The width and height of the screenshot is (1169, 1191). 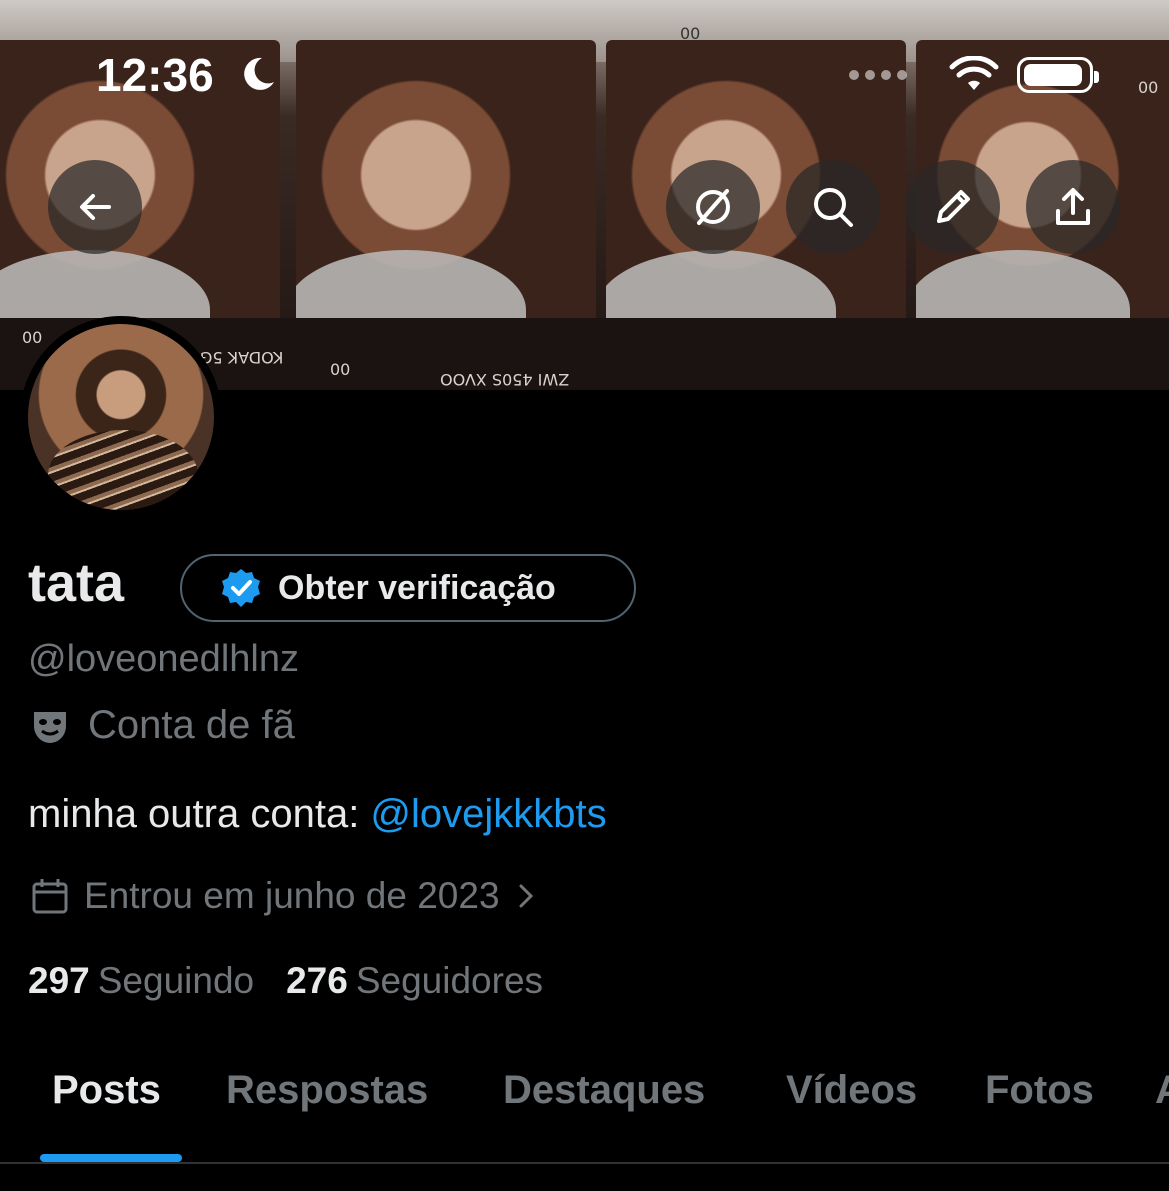 I want to click on share-button, so click(x=1073, y=207).